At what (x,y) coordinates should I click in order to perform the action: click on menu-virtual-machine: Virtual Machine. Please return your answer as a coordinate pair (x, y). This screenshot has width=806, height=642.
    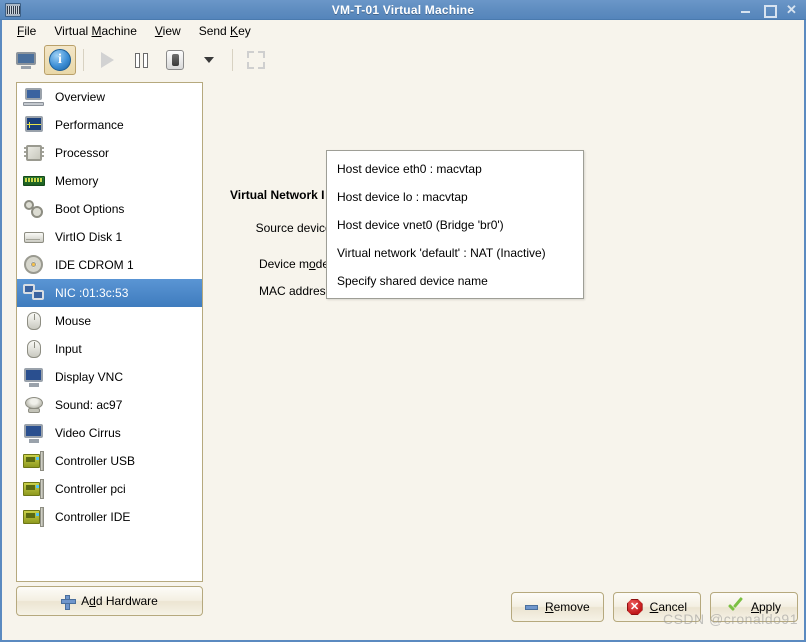
    Looking at the image, I should click on (95, 31).